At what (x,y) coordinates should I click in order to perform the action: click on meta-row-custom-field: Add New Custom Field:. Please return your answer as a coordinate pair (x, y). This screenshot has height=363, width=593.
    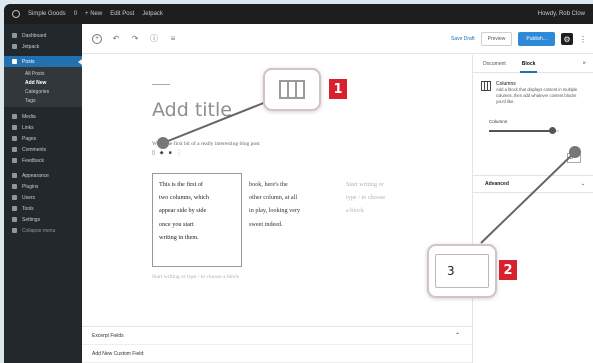
    Looking at the image, I should click on (277, 354).